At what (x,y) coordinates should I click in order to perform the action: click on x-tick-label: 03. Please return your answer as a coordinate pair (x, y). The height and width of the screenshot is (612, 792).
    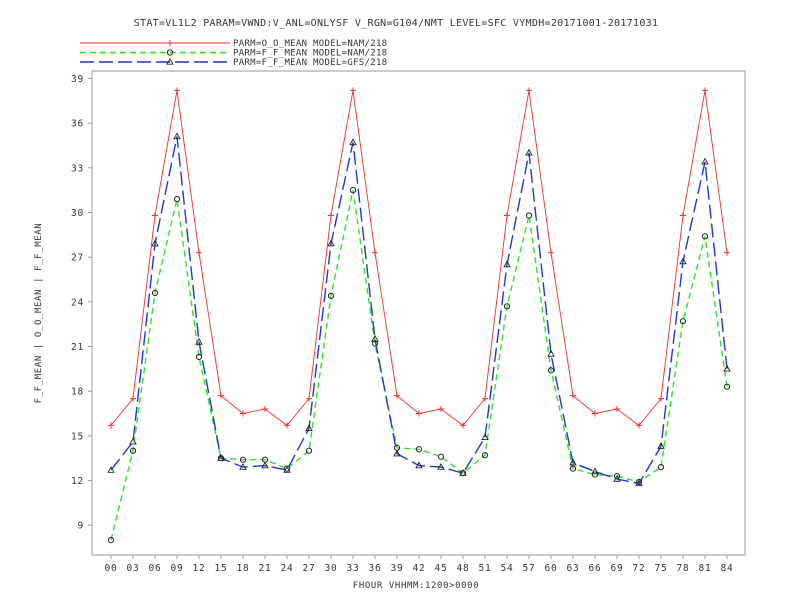
    Looking at the image, I should click on (132, 568).